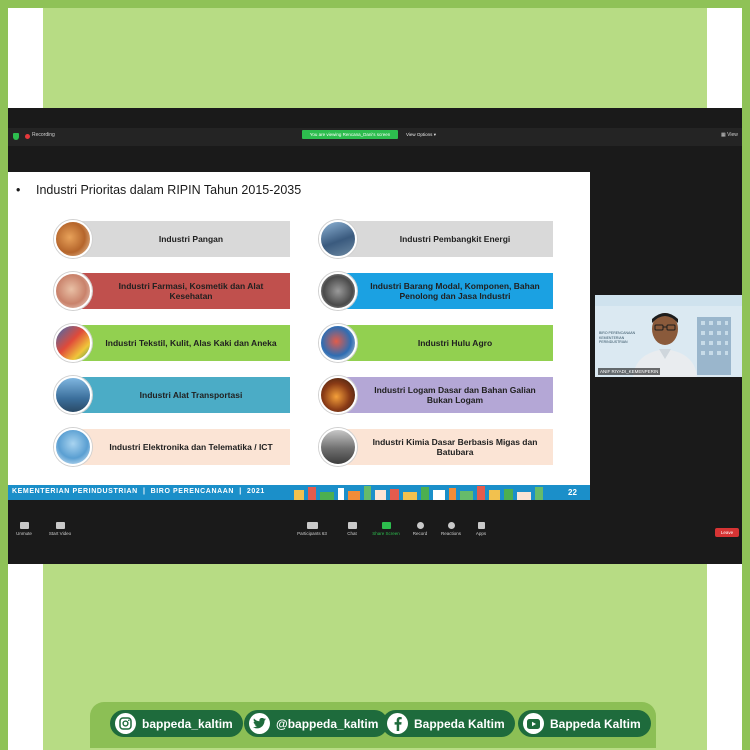  Describe the element at coordinates (418, 493) in the screenshot. I see `city-skyline-illustration` at that location.